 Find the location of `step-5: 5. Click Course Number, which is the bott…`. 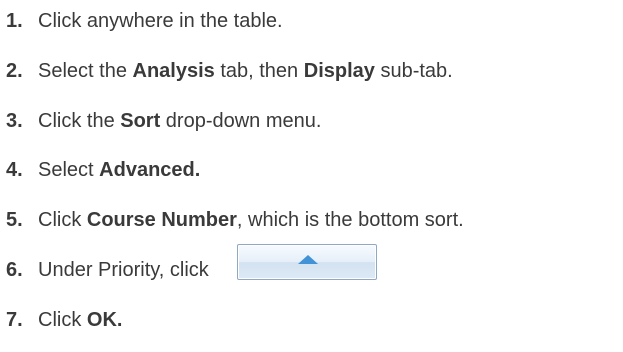

step-5: 5. Click Course Number, which is the bott… is located at coordinates (235, 220).